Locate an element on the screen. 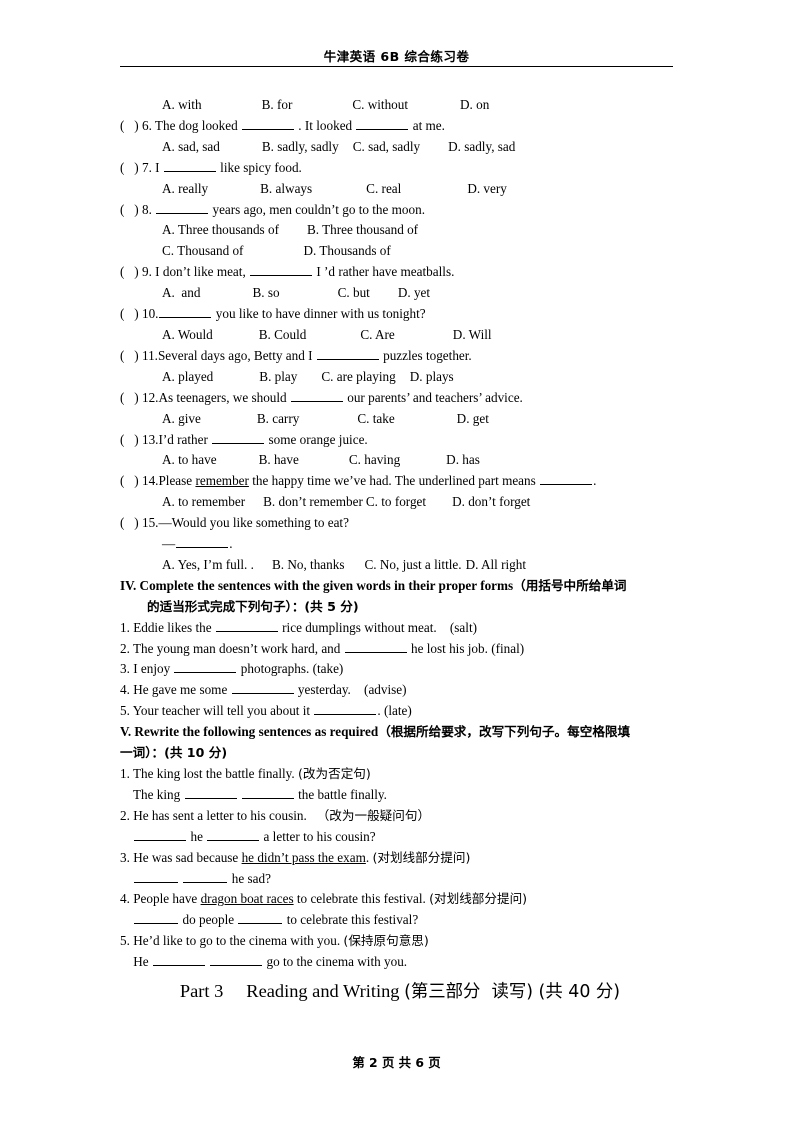  s4-item5-blank is located at coordinates (345, 709).